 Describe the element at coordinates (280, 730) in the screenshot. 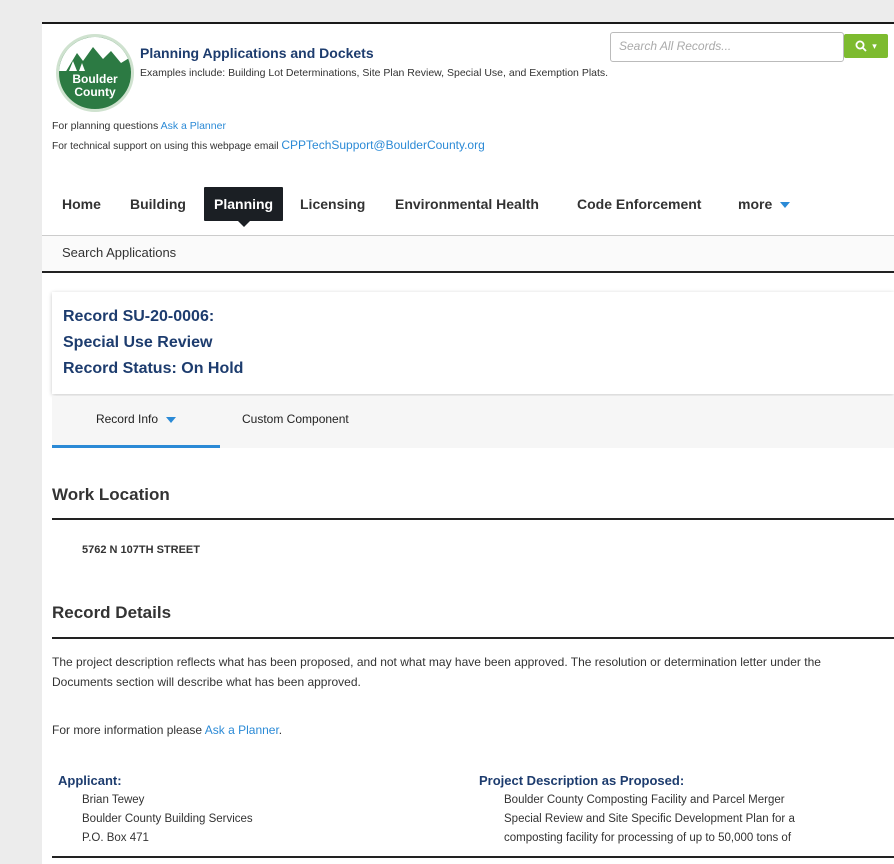

I see `more-info-suffix: .` at that location.